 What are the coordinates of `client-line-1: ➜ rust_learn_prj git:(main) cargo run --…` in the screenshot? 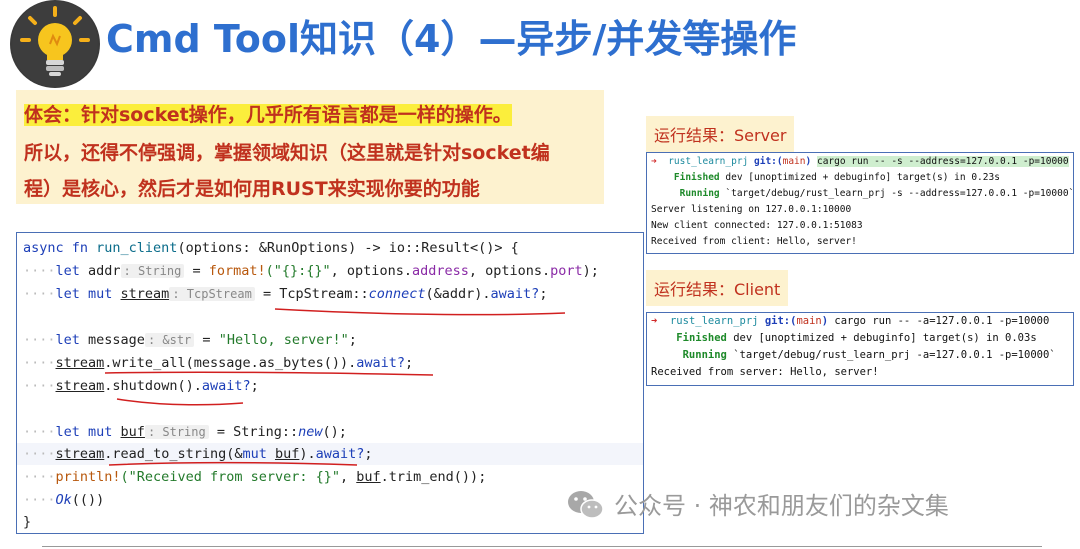 It's located at (850, 321).